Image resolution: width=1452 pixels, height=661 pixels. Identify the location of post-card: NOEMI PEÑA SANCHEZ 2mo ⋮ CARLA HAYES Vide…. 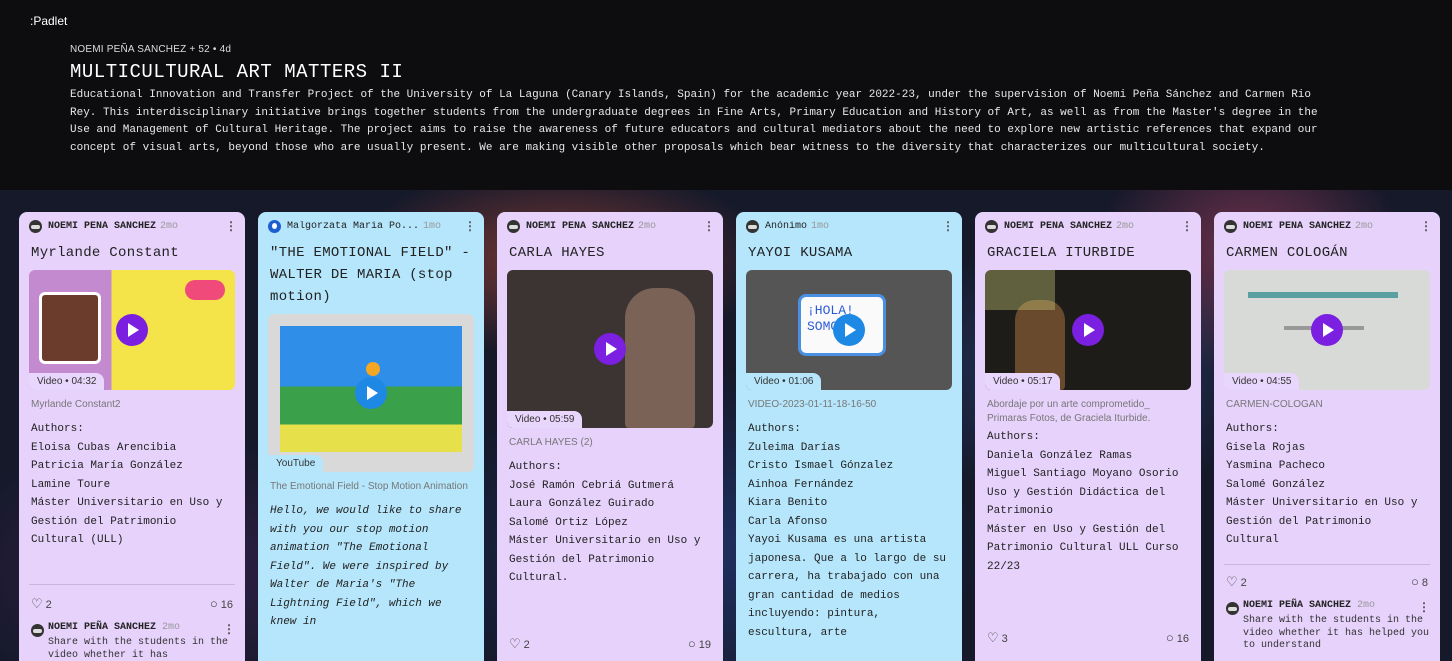
(610, 436).